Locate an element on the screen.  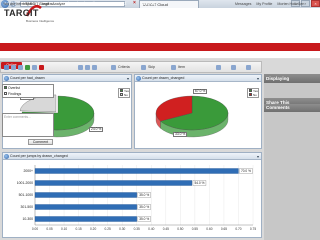
x-tick-label: 0.50 is located at coordinates (180, 229).